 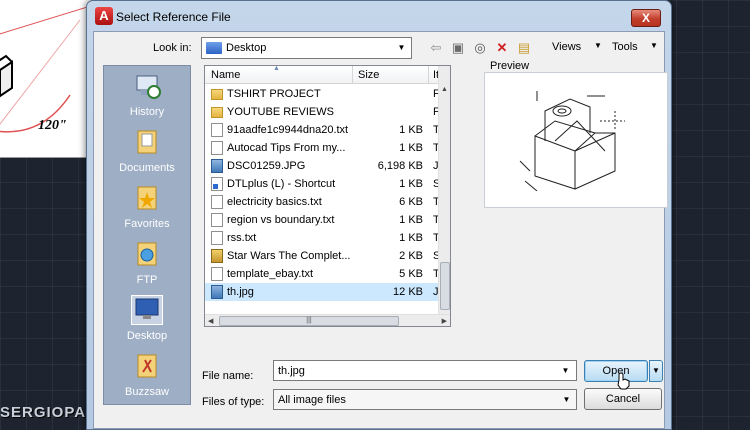 What do you see at coordinates (217, 256) in the screenshot?
I see `application-icon` at bounding box center [217, 256].